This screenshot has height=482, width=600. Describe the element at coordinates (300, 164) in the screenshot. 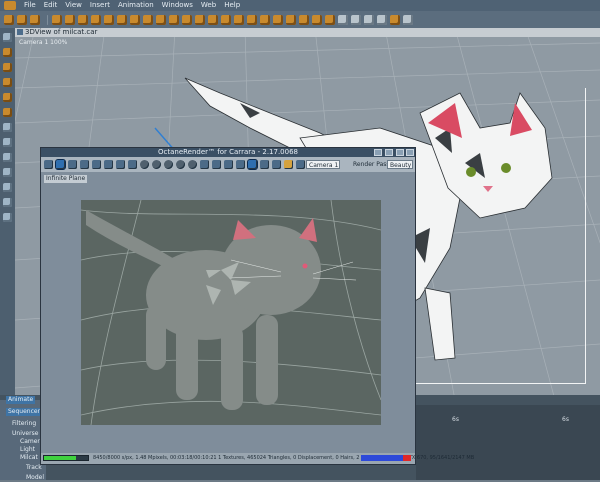

I see `camera-view-icon` at that location.